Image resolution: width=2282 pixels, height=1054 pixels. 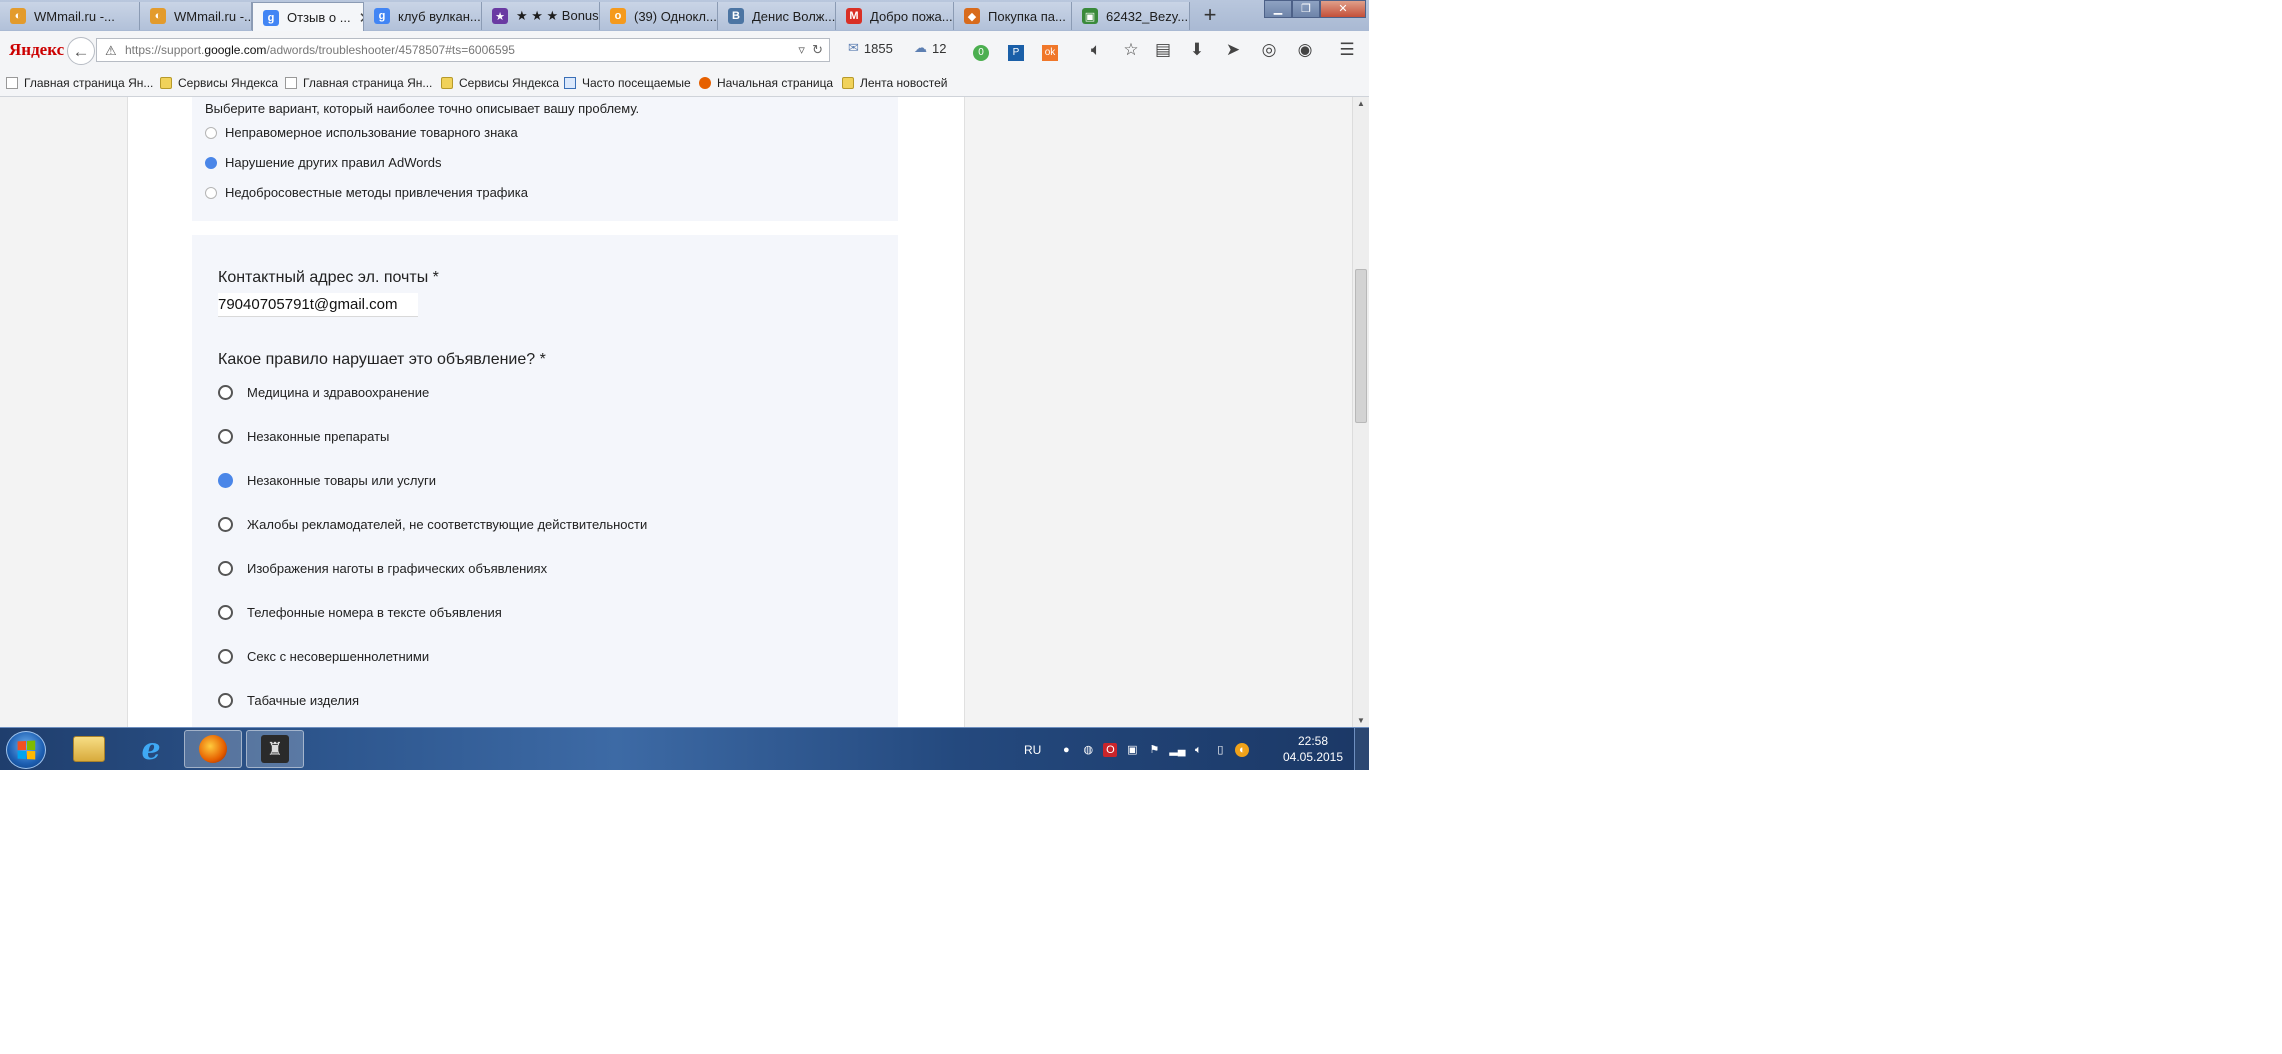 What do you see at coordinates (36, 50) in the screenshot?
I see `yandex-logo: Яндекс` at bounding box center [36, 50].